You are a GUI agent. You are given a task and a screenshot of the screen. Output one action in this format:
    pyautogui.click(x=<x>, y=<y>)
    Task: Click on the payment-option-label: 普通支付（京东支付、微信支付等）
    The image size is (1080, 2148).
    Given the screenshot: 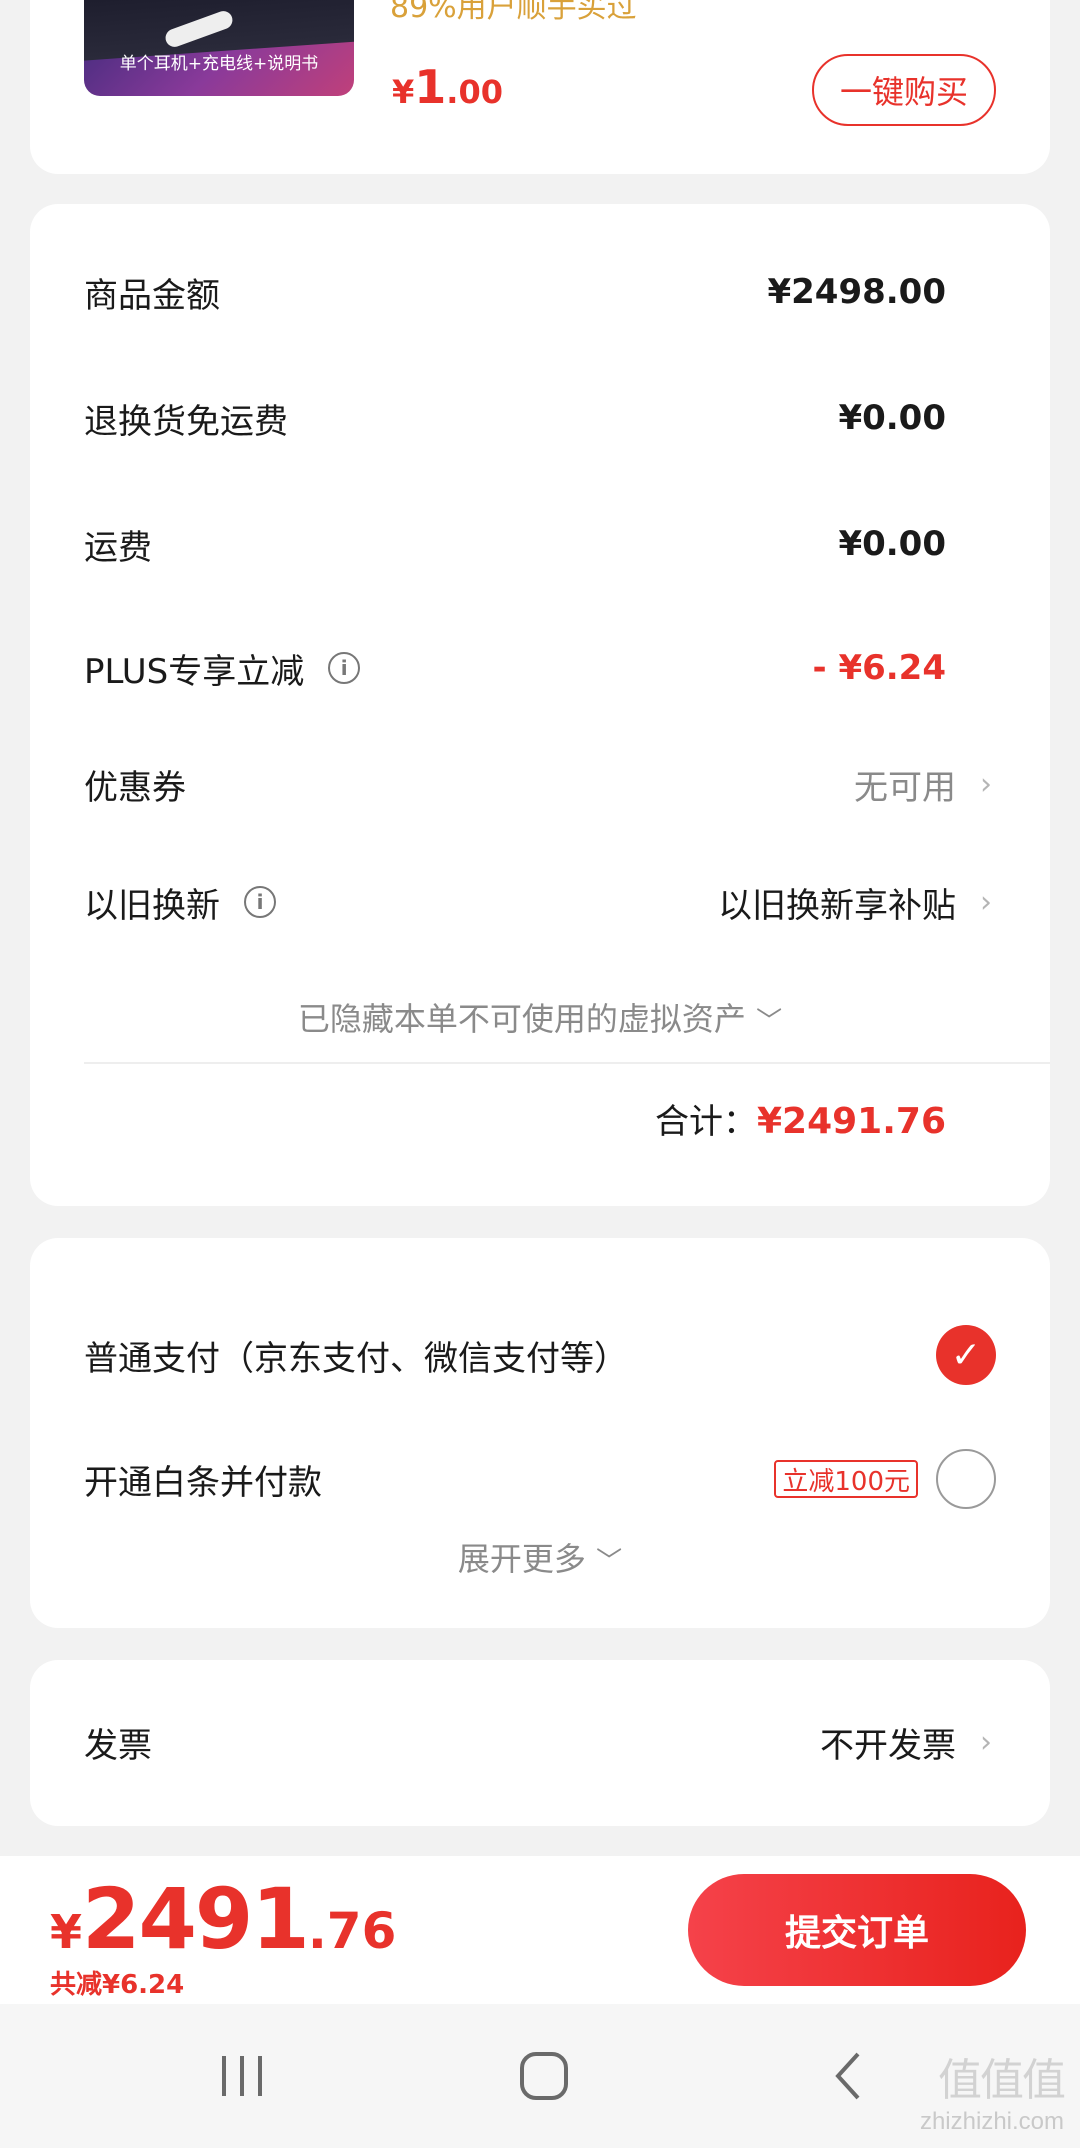 What is the action you would take?
    pyautogui.click(x=356, y=1358)
    